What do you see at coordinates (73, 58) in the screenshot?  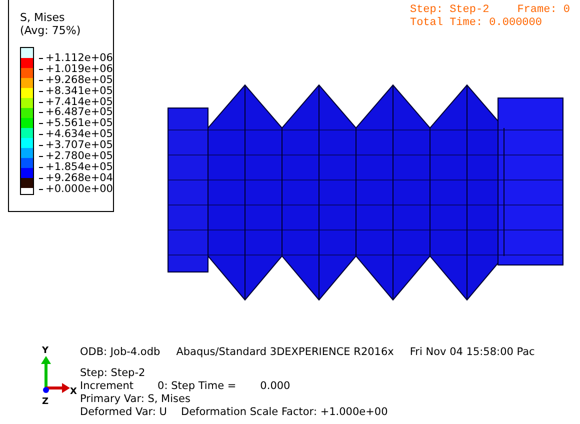 I see `legend-value: +1.112e+06` at bounding box center [73, 58].